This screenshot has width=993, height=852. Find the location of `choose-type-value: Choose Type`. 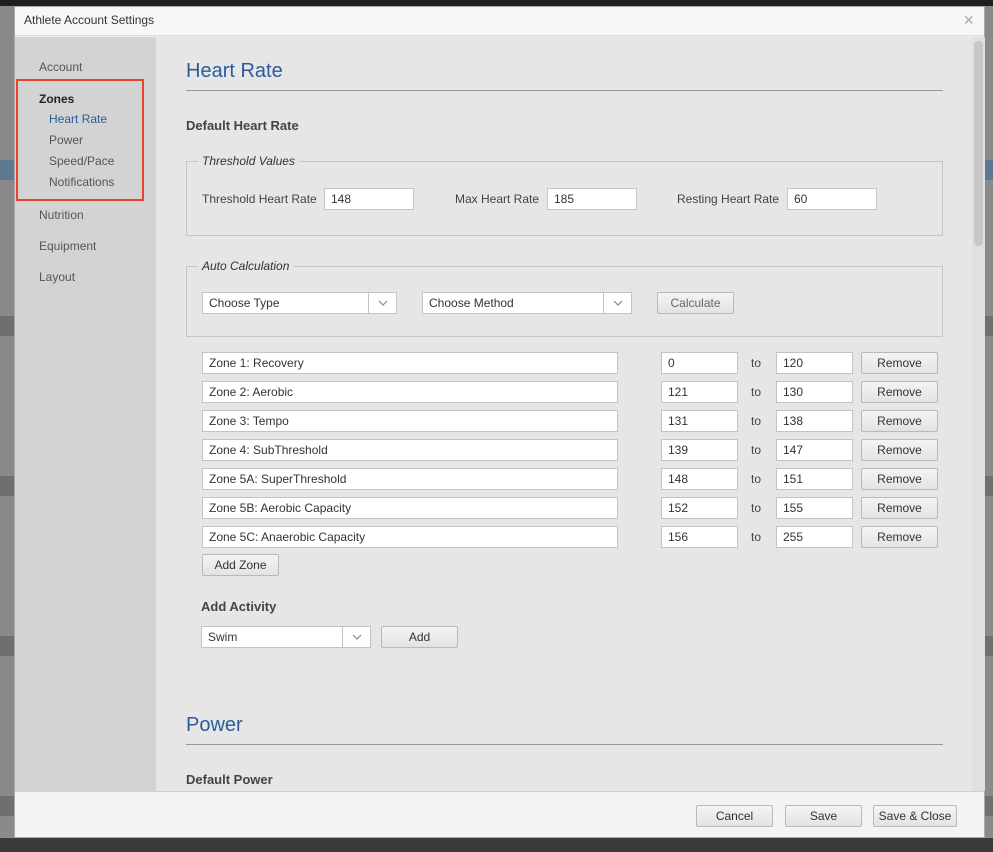

choose-type-value: Choose Type is located at coordinates (244, 303).